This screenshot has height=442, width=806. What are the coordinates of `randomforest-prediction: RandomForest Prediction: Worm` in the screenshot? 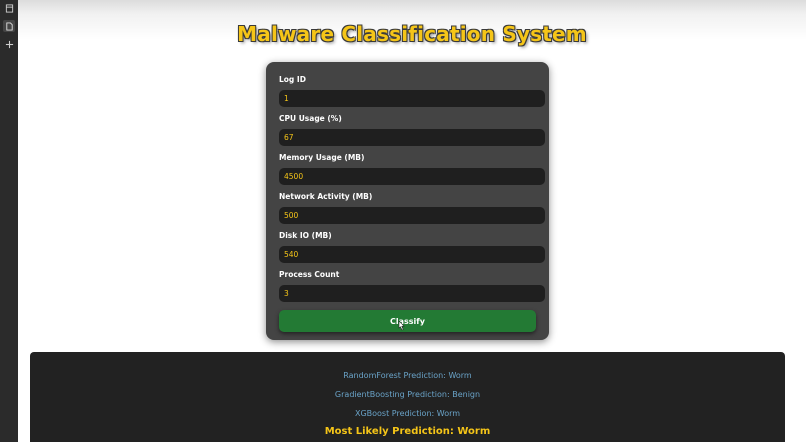 It's located at (407, 375).